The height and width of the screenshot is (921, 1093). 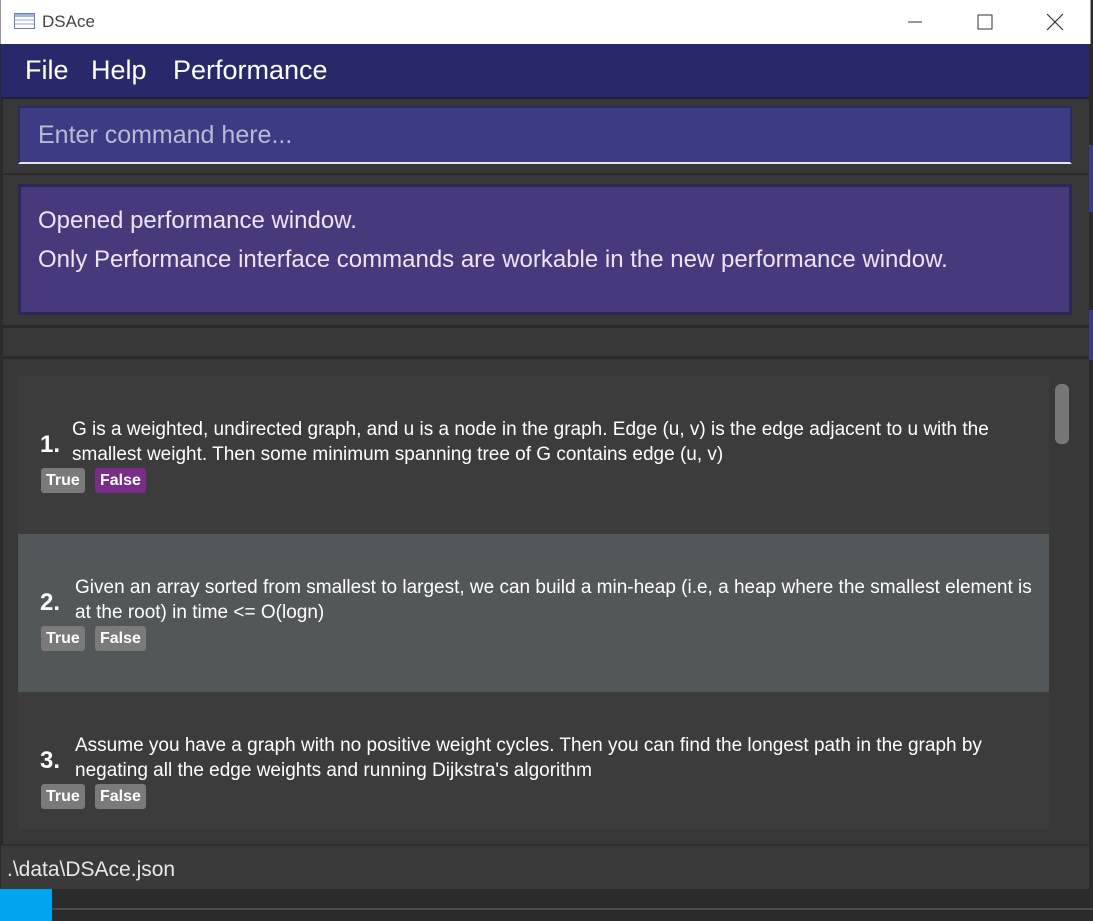 I want to click on close-button, so click(x=1055, y=22).